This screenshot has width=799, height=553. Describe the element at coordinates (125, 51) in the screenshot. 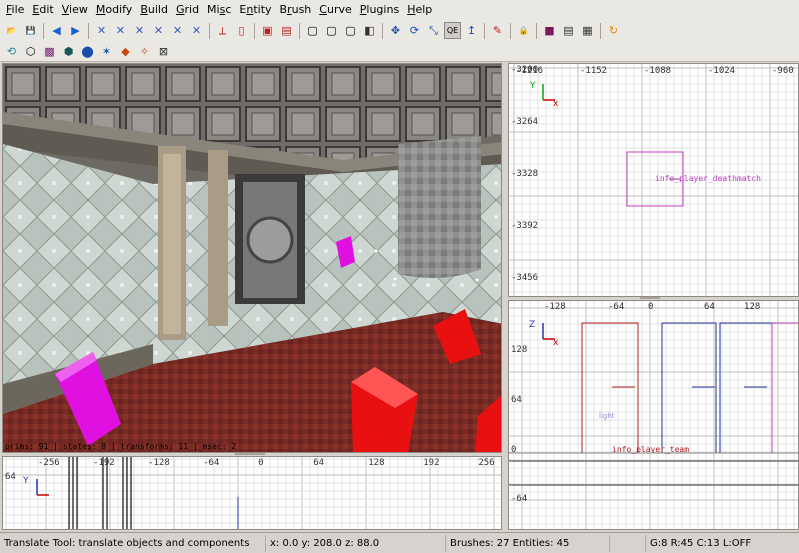

I see `move-down-icon: ◆` at that location.